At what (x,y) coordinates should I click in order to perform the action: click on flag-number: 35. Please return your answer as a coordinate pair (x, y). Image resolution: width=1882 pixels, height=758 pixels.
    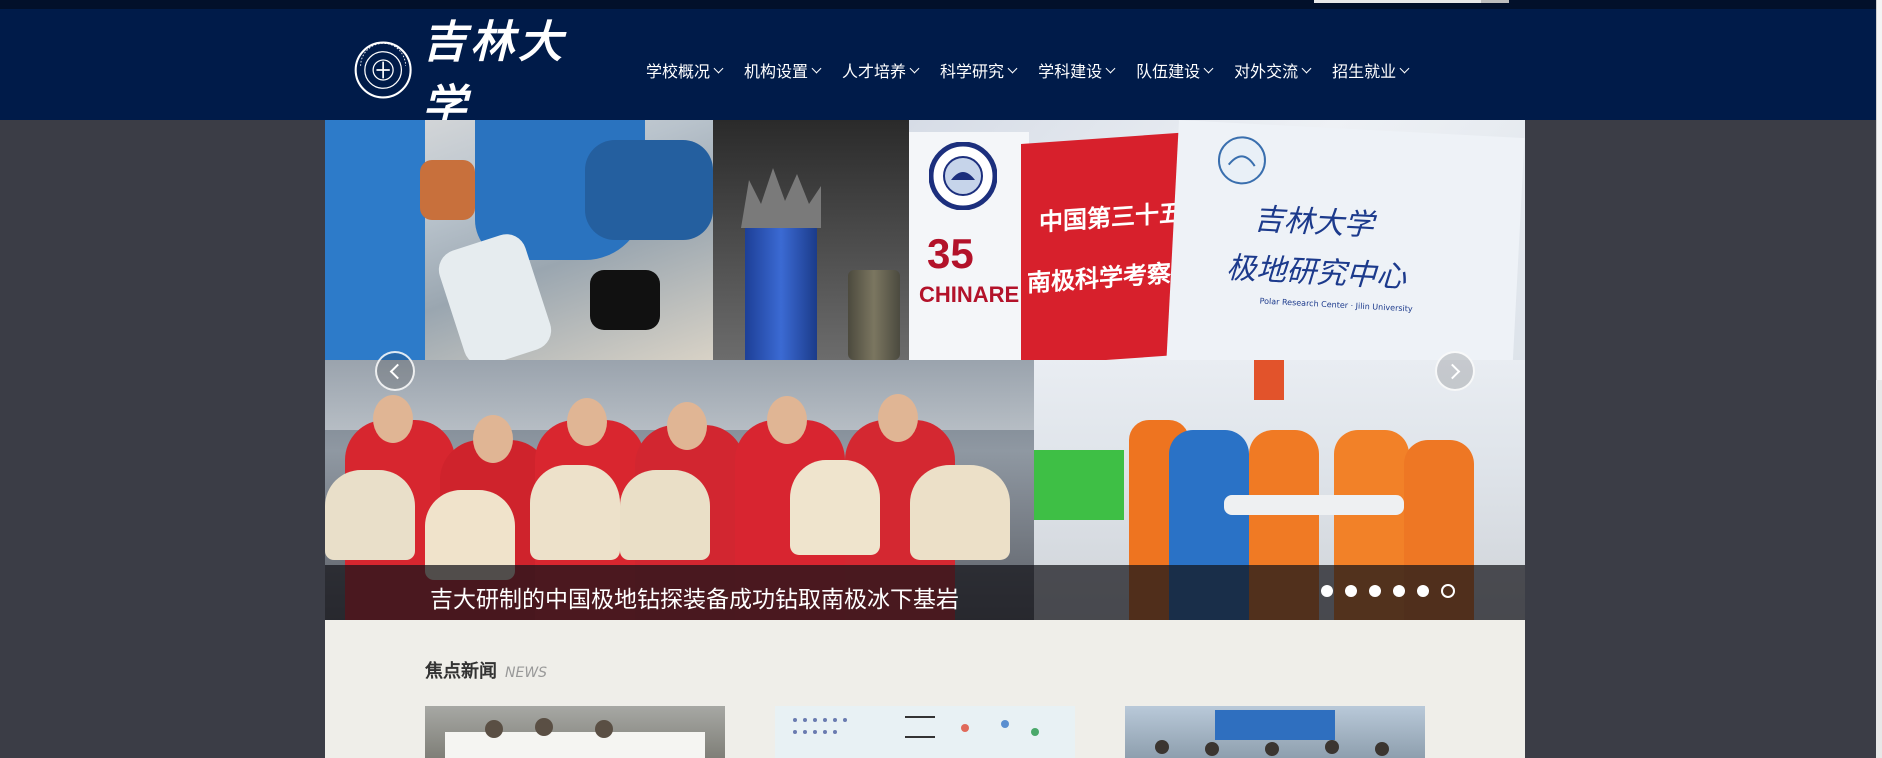
    Looking at the image, I should click on (950, 253).